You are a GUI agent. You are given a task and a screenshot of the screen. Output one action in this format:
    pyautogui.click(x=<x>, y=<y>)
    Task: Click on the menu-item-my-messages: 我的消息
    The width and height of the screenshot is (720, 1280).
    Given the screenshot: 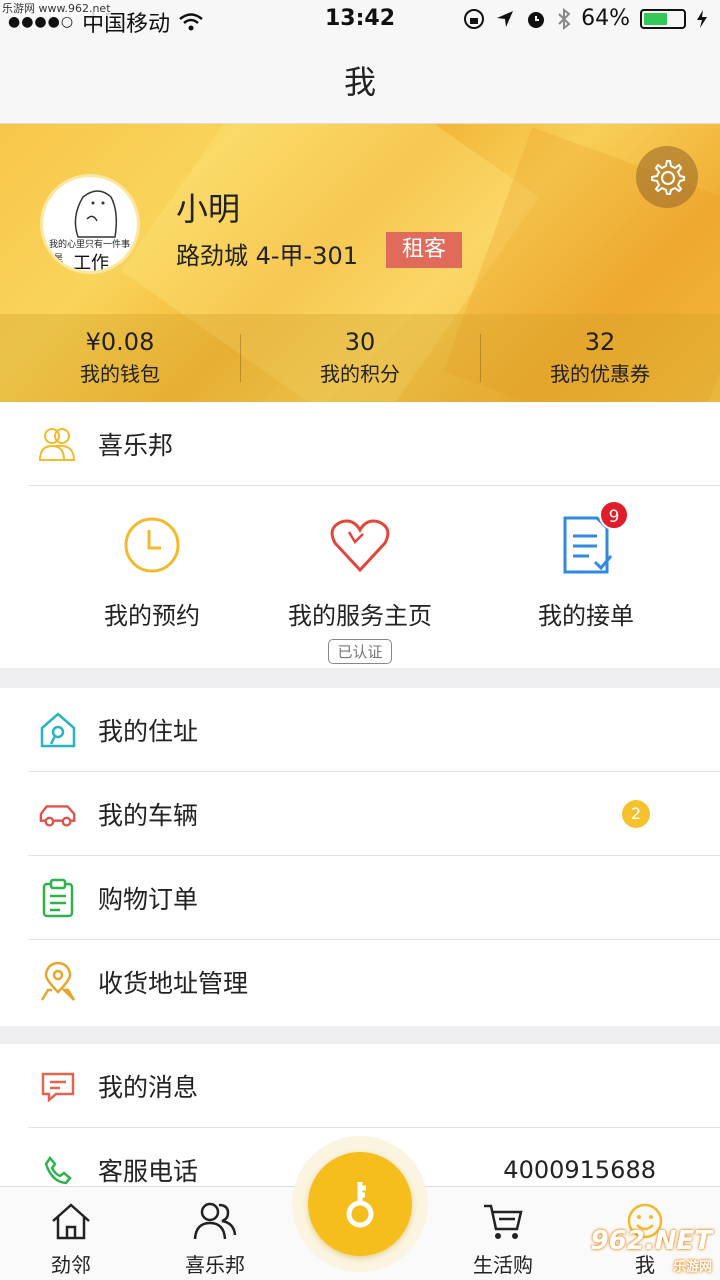 What is the action you would take?
    pyautogui.click(x=360, y=1086)
    